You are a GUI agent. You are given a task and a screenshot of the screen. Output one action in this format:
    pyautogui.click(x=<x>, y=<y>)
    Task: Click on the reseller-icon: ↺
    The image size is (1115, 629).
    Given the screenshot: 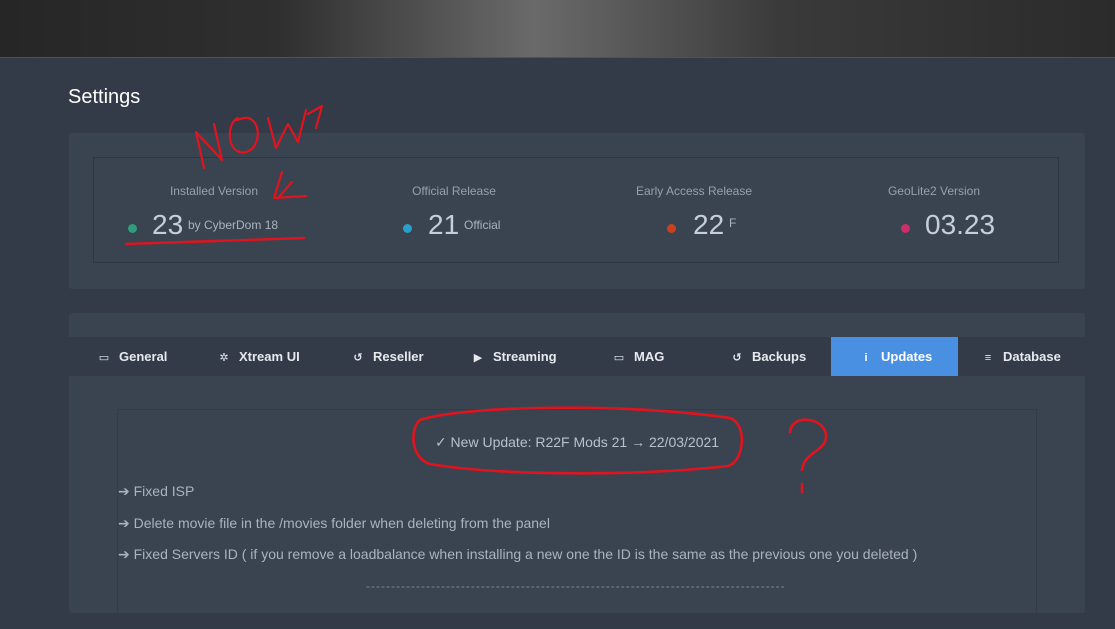 What is the action you would take?
    pyautogui.click(x=358, y=358)
    